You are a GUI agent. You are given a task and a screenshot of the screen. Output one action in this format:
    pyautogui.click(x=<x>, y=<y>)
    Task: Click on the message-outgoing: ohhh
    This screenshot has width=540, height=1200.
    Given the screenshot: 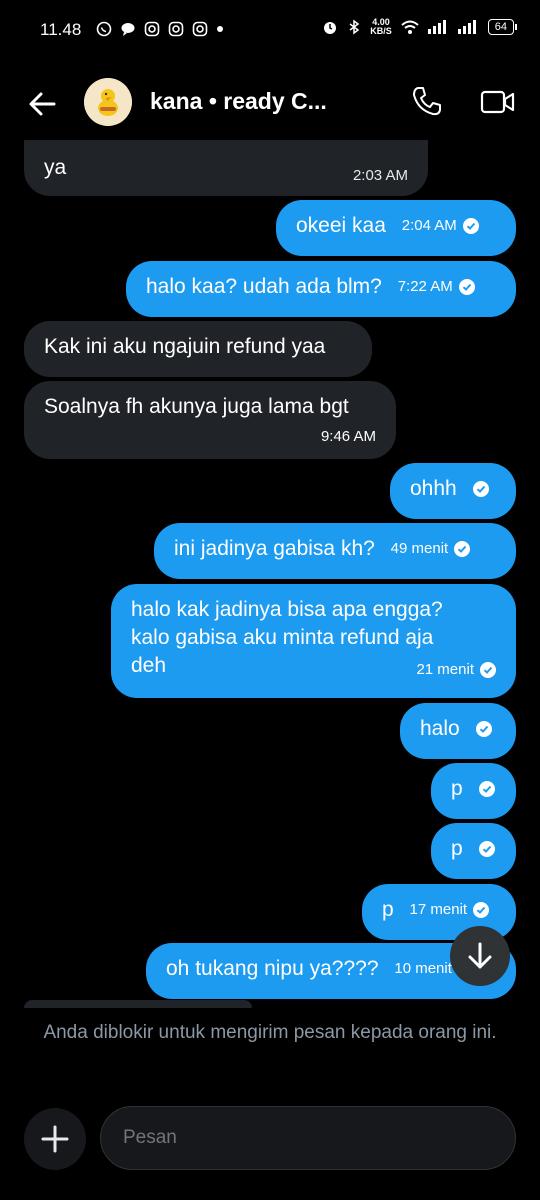 What is the action you would take?
    pyautogui.click(x=453, y=491)
    